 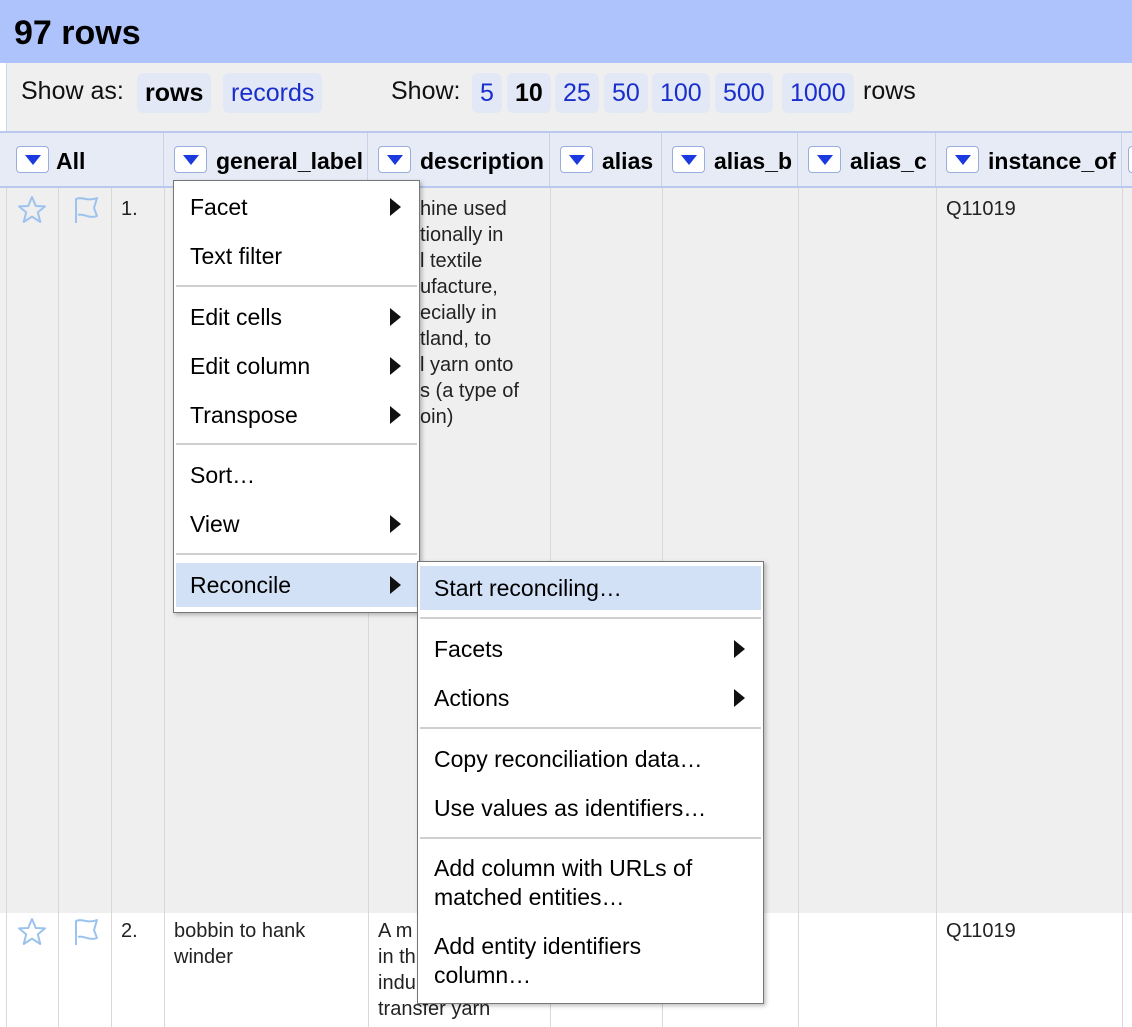 What do you see at coordinates (296, 415) in the screenshot?
I see `menu-item-transpose: Transpose` at bounding box center [296, 415].